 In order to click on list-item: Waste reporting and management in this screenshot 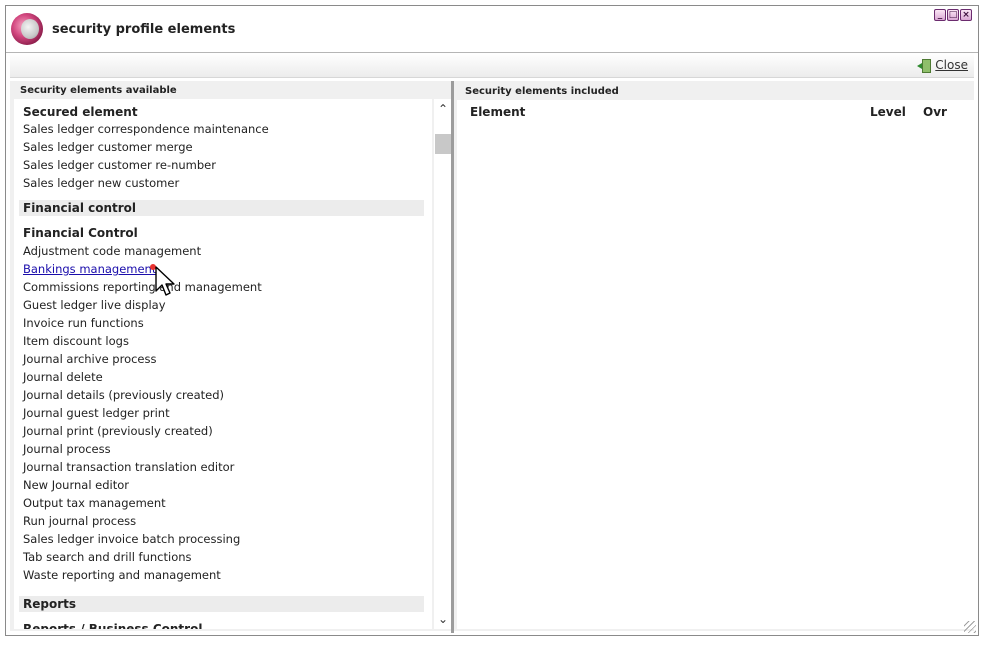, I will do `click(122, 575)`.